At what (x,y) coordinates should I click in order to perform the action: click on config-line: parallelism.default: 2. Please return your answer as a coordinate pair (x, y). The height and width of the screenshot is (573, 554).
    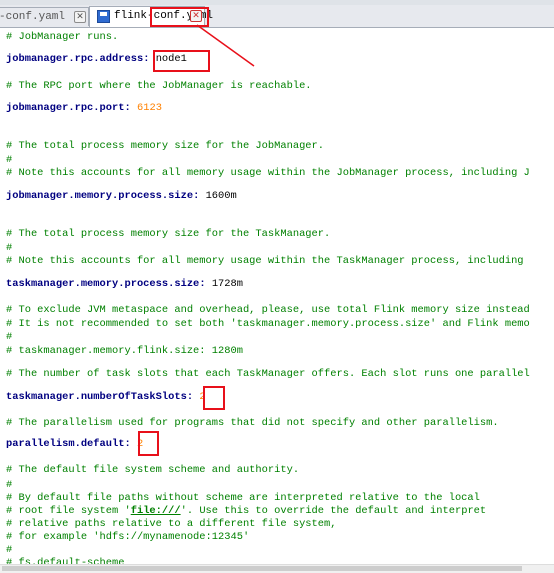
    Looking at the image, I should click on (74, 444).